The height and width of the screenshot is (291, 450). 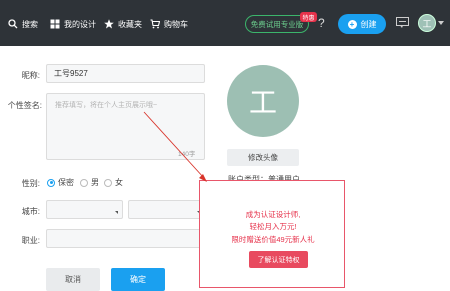 What do you see at coordinates (273, 239) in the screenshot?
I see `popup-line-3: 限时赠送价值49元新人礼` at bounding box center [273, 239].